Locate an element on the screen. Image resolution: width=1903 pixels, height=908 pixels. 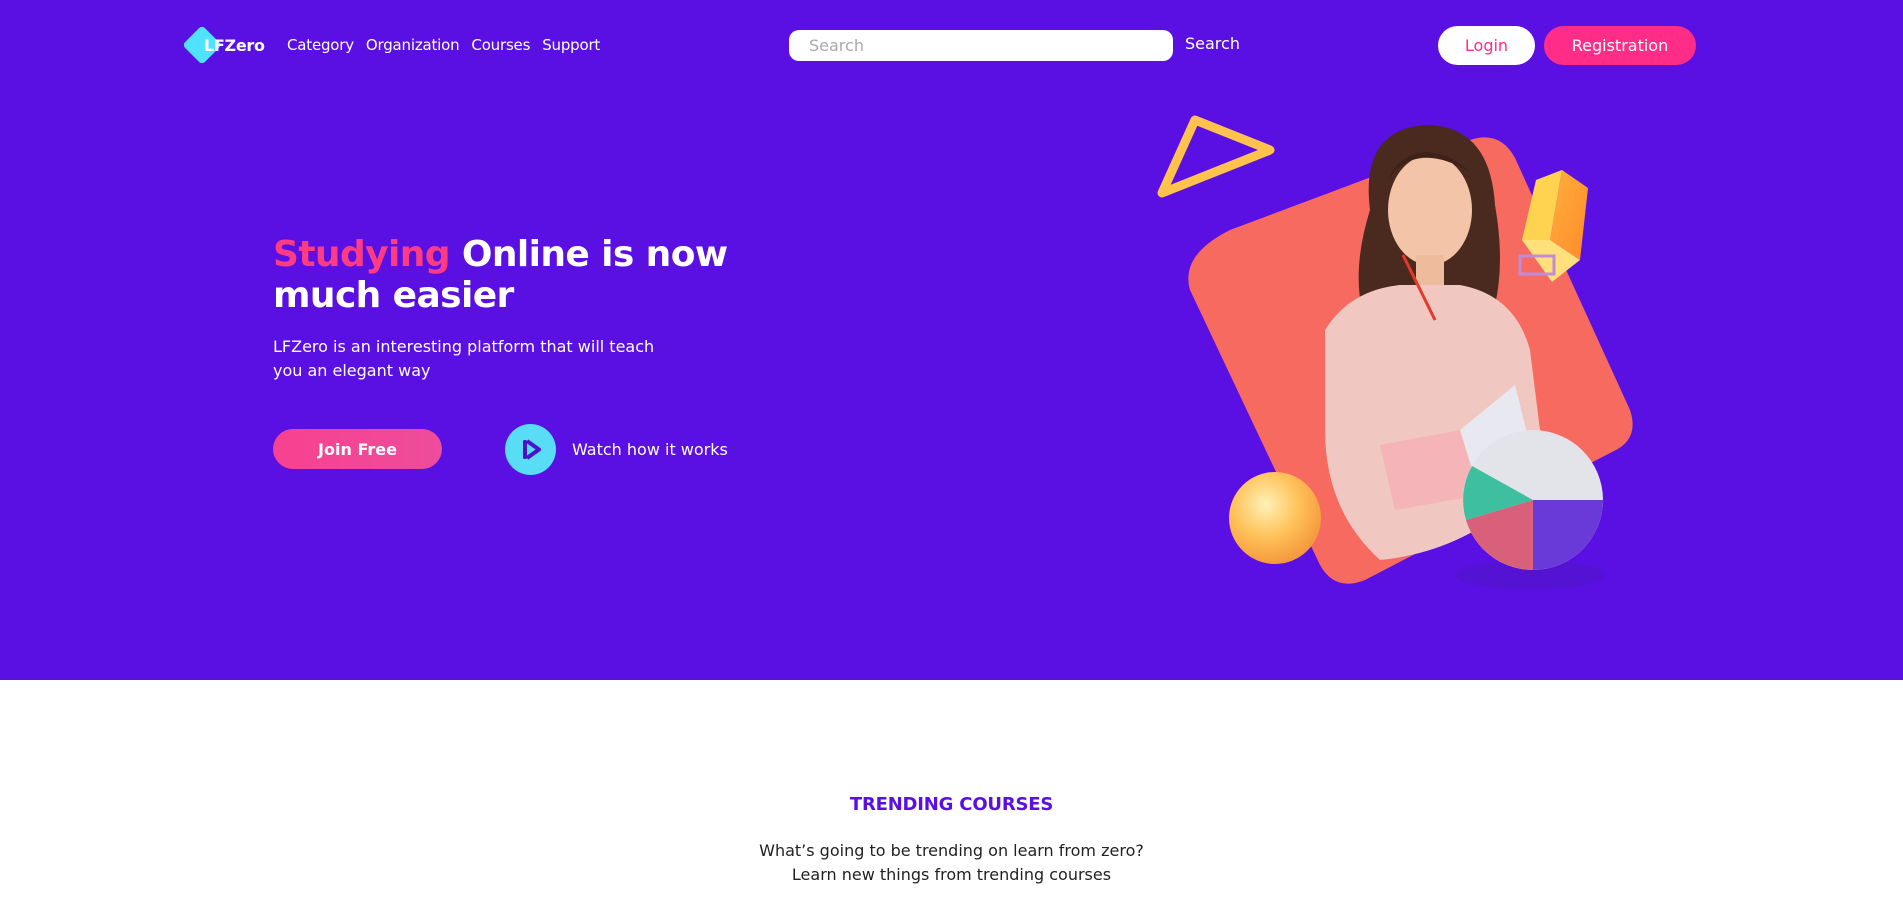
search-button: Search is located at coordinates (1212, 43).